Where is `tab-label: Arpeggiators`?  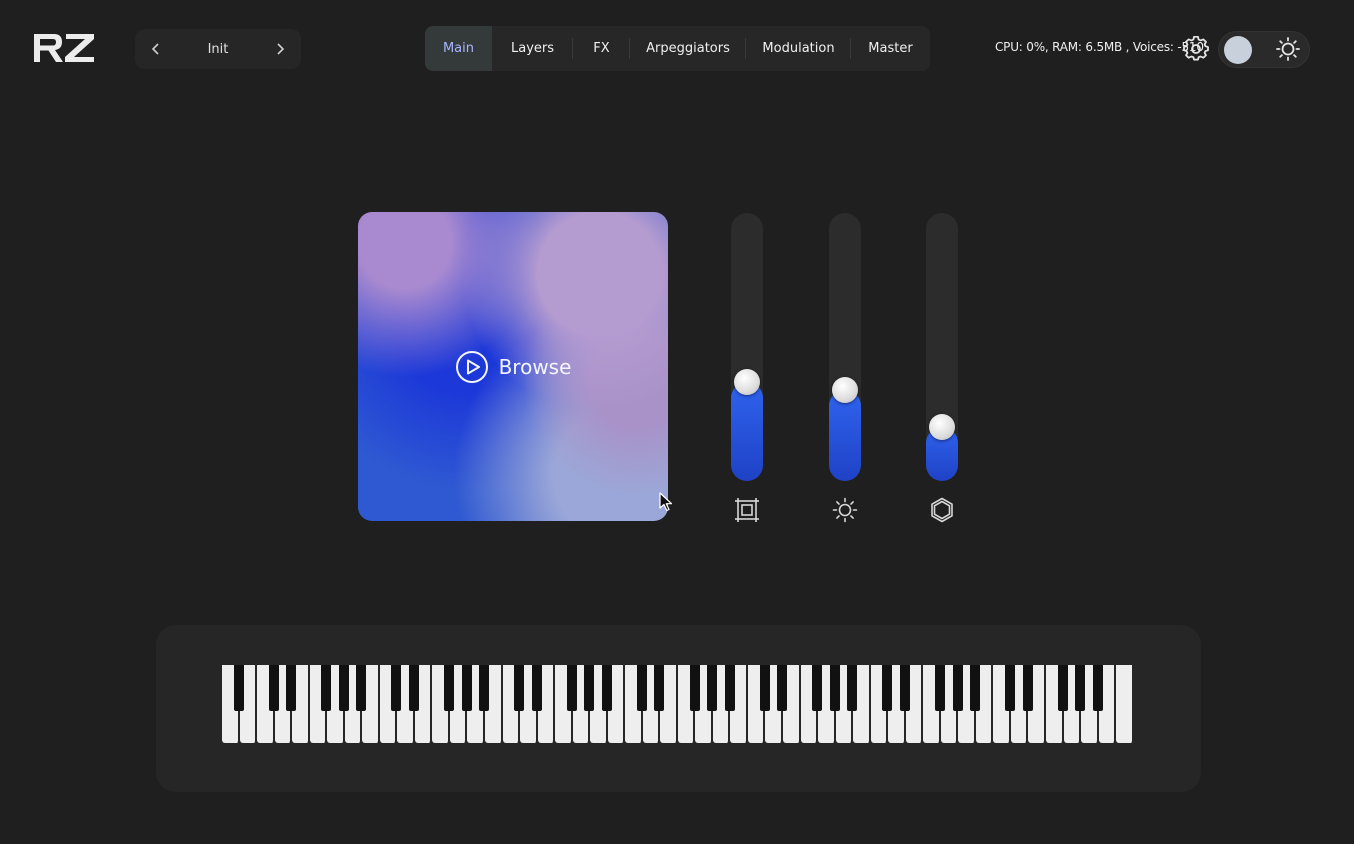 tab-label: Arpeggiators is located at coordinates (688, 48).